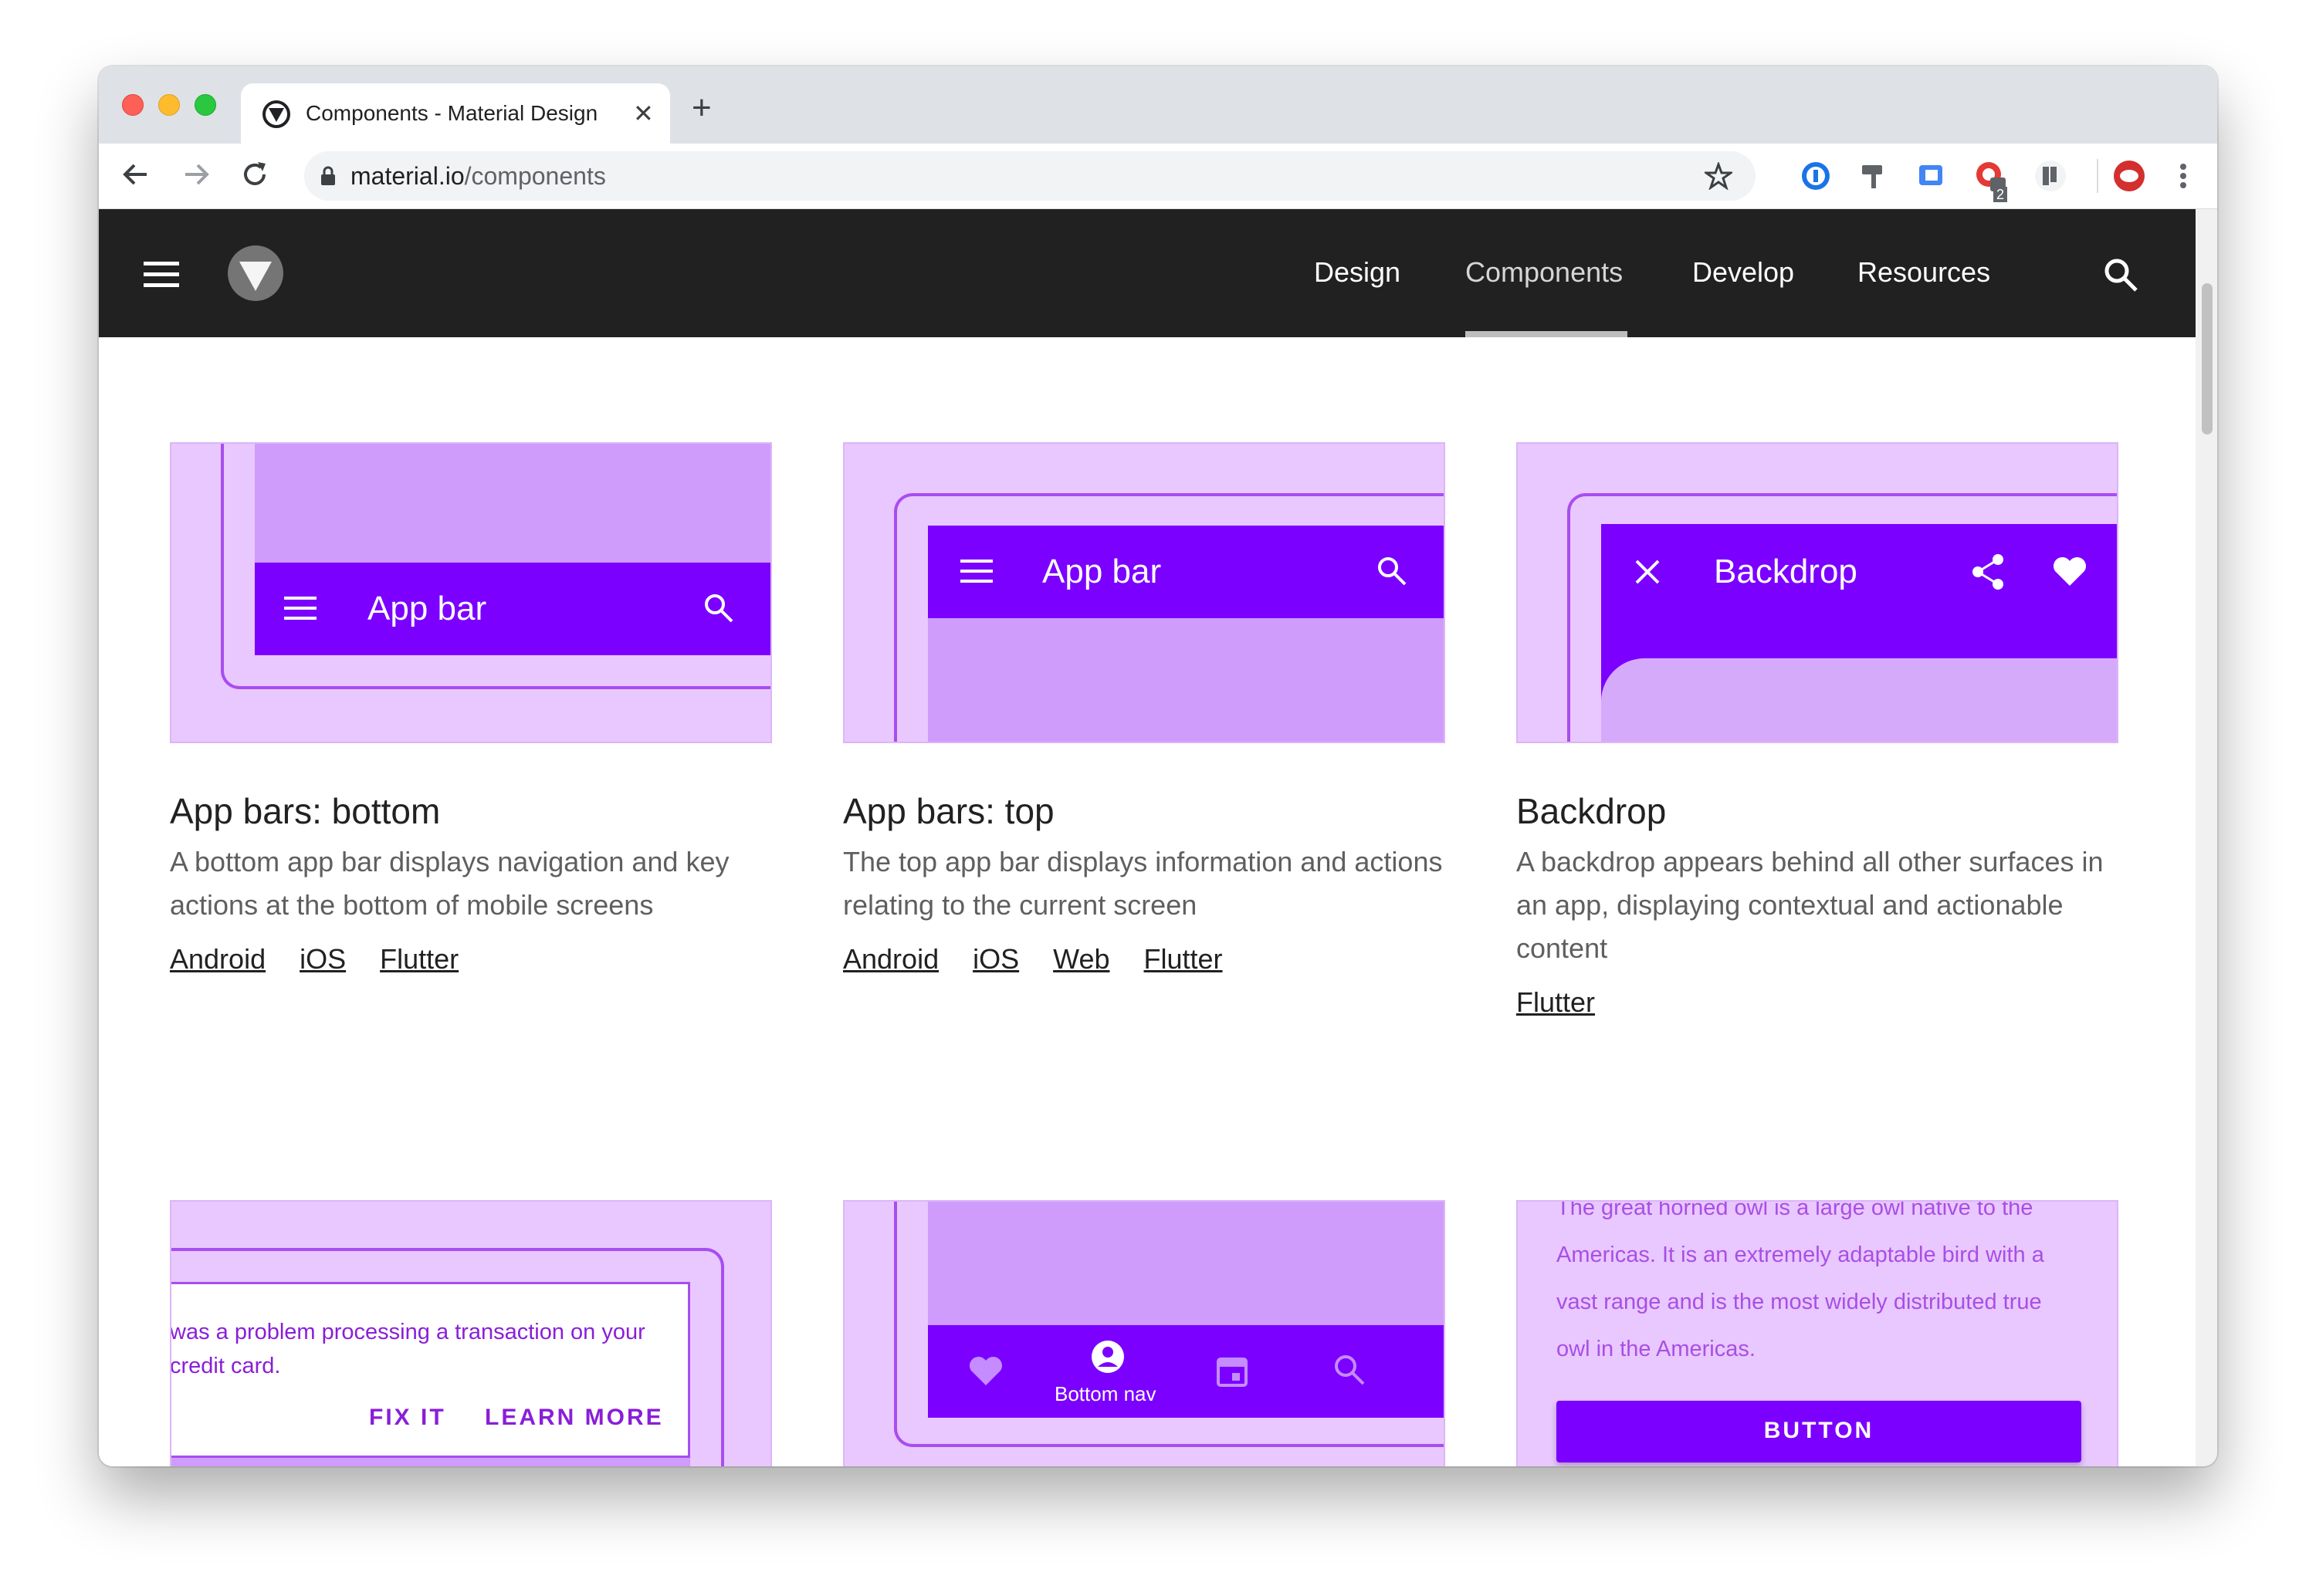 Image resolution: width=2316 pixels, height=1596 pixels. I want to click on more-menu-icon, so click(2183, 176).